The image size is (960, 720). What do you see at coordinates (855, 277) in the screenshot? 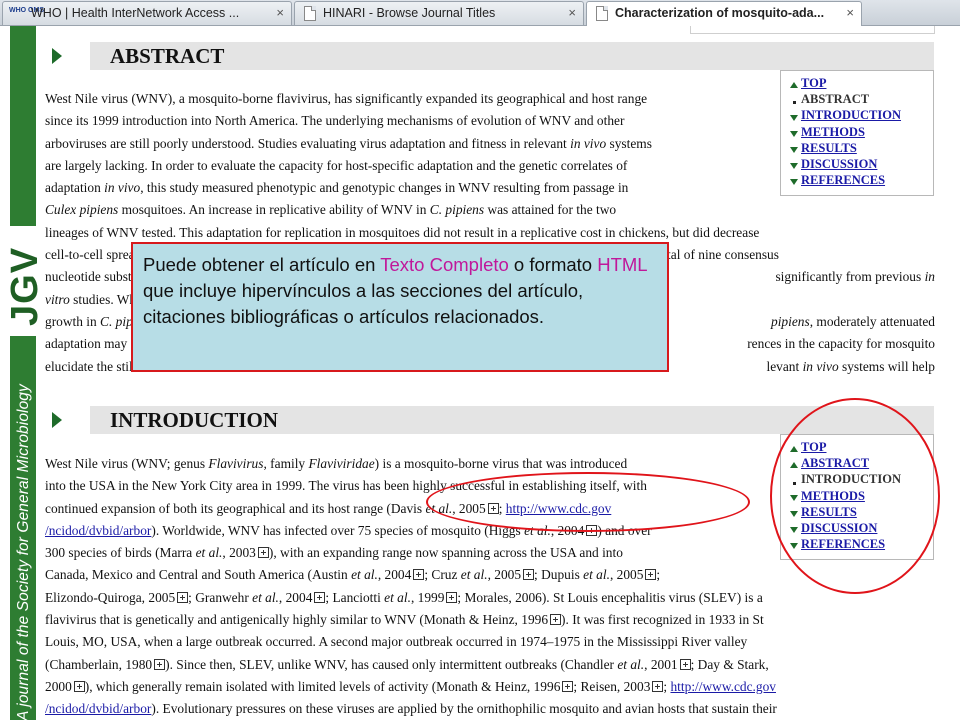
I see `text-line: significantly from previous in` at bounding box center [855, 277].